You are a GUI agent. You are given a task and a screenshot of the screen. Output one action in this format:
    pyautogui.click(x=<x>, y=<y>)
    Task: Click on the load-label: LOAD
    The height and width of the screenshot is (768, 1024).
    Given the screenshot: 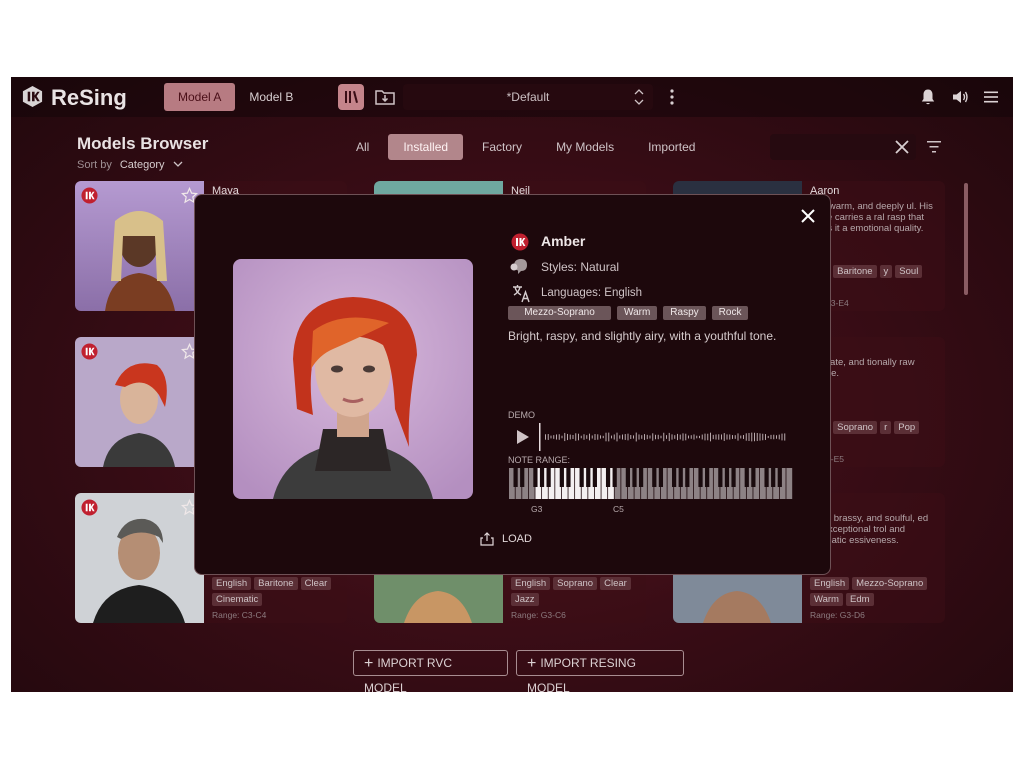 What is the action you would take?
    pyautogui.click(x=517, y=539)
    